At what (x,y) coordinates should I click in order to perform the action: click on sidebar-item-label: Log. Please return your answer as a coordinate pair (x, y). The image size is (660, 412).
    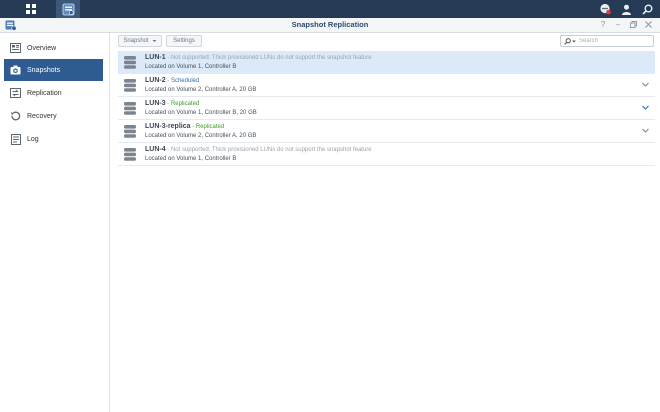
    Looking at the image, I should click on (33, 139).